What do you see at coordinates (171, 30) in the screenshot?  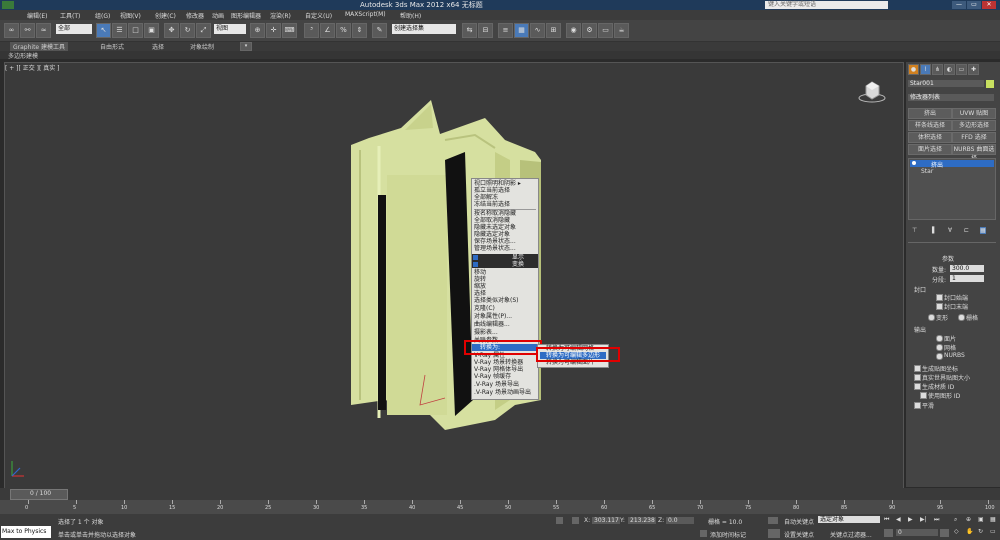 I see `move-icon: ✥` at bounding box center [171, 30].